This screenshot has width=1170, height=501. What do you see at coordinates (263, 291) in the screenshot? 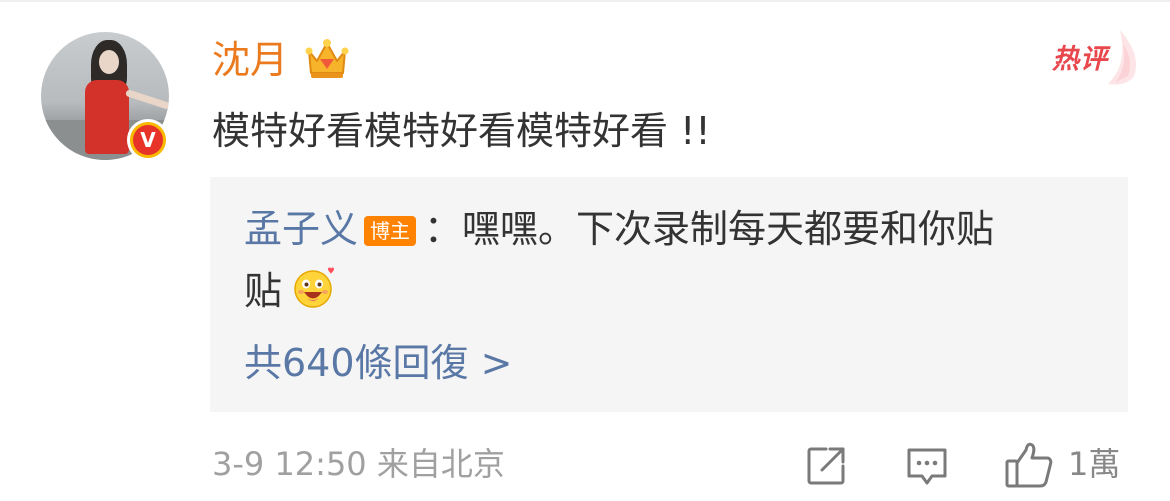
I see `reply-text-line2: 贴` at bounding box center [263, 291].